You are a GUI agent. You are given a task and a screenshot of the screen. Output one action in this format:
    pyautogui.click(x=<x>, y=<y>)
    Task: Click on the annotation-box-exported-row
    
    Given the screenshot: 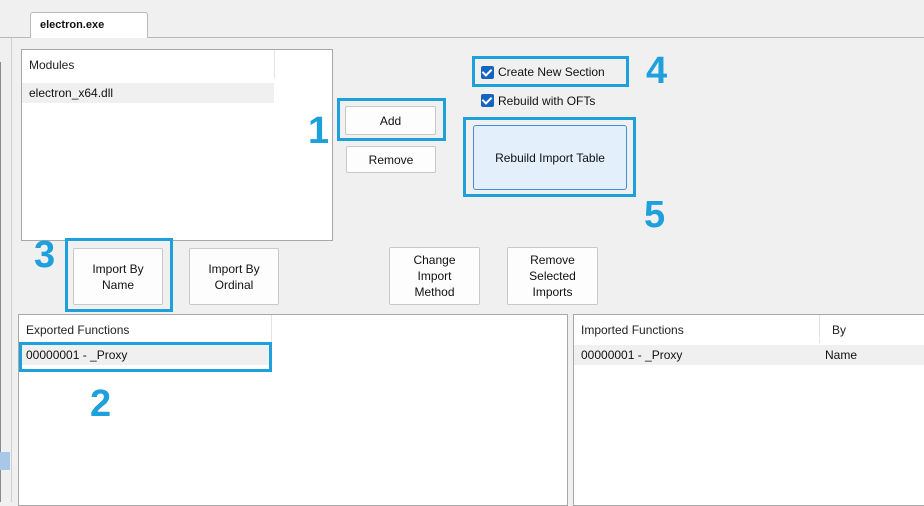 What is the action you would take?
    pyautogui.click(x=145, y=357)
    